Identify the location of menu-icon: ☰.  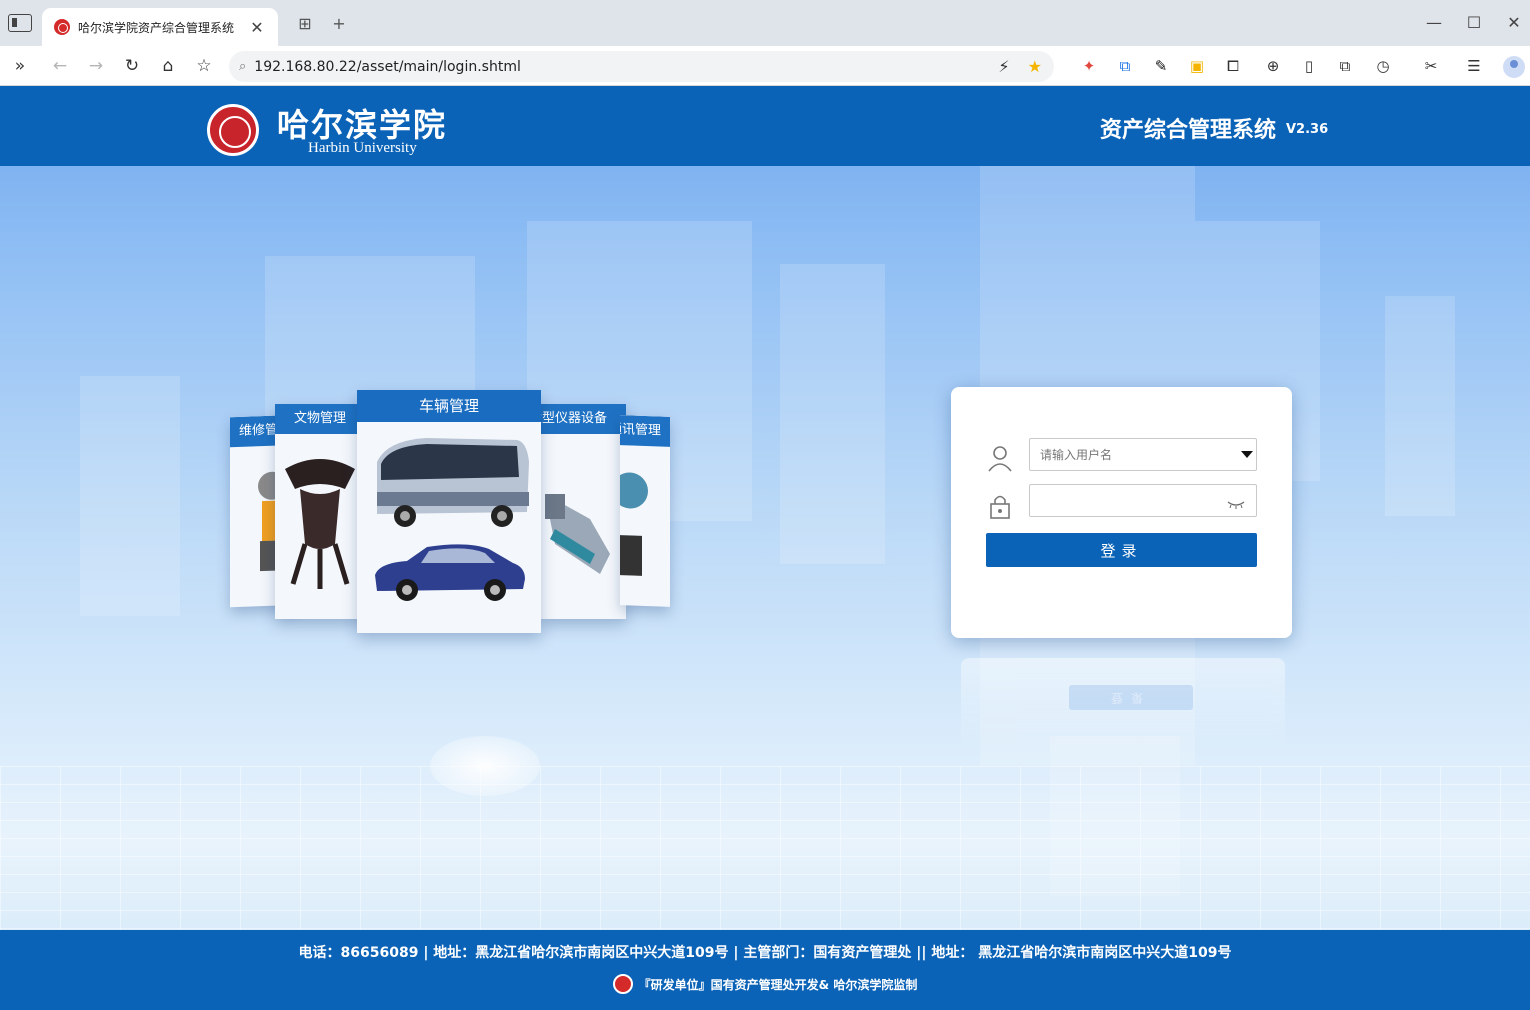
(1474, 66).